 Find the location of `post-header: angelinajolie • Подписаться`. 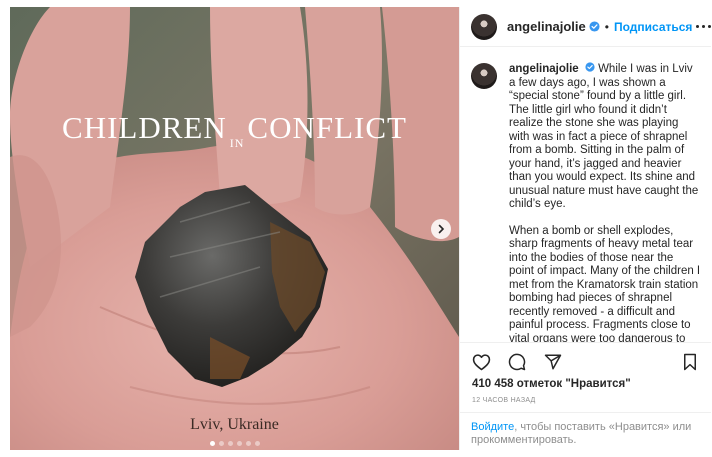

post-header: angelinajolie • Подписаться is located at coordinates (586, 27).